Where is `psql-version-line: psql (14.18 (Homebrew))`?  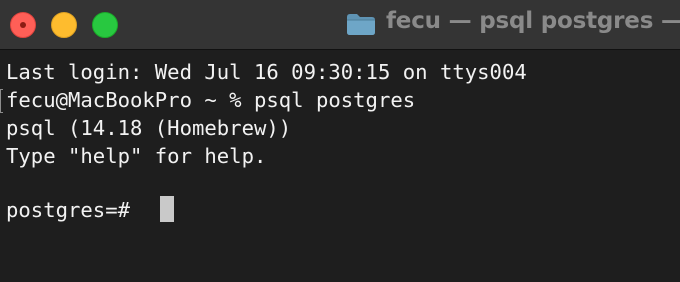
psql-version-line: psql (14.18 (Homebrew)) is located at coordinates (149, 128).